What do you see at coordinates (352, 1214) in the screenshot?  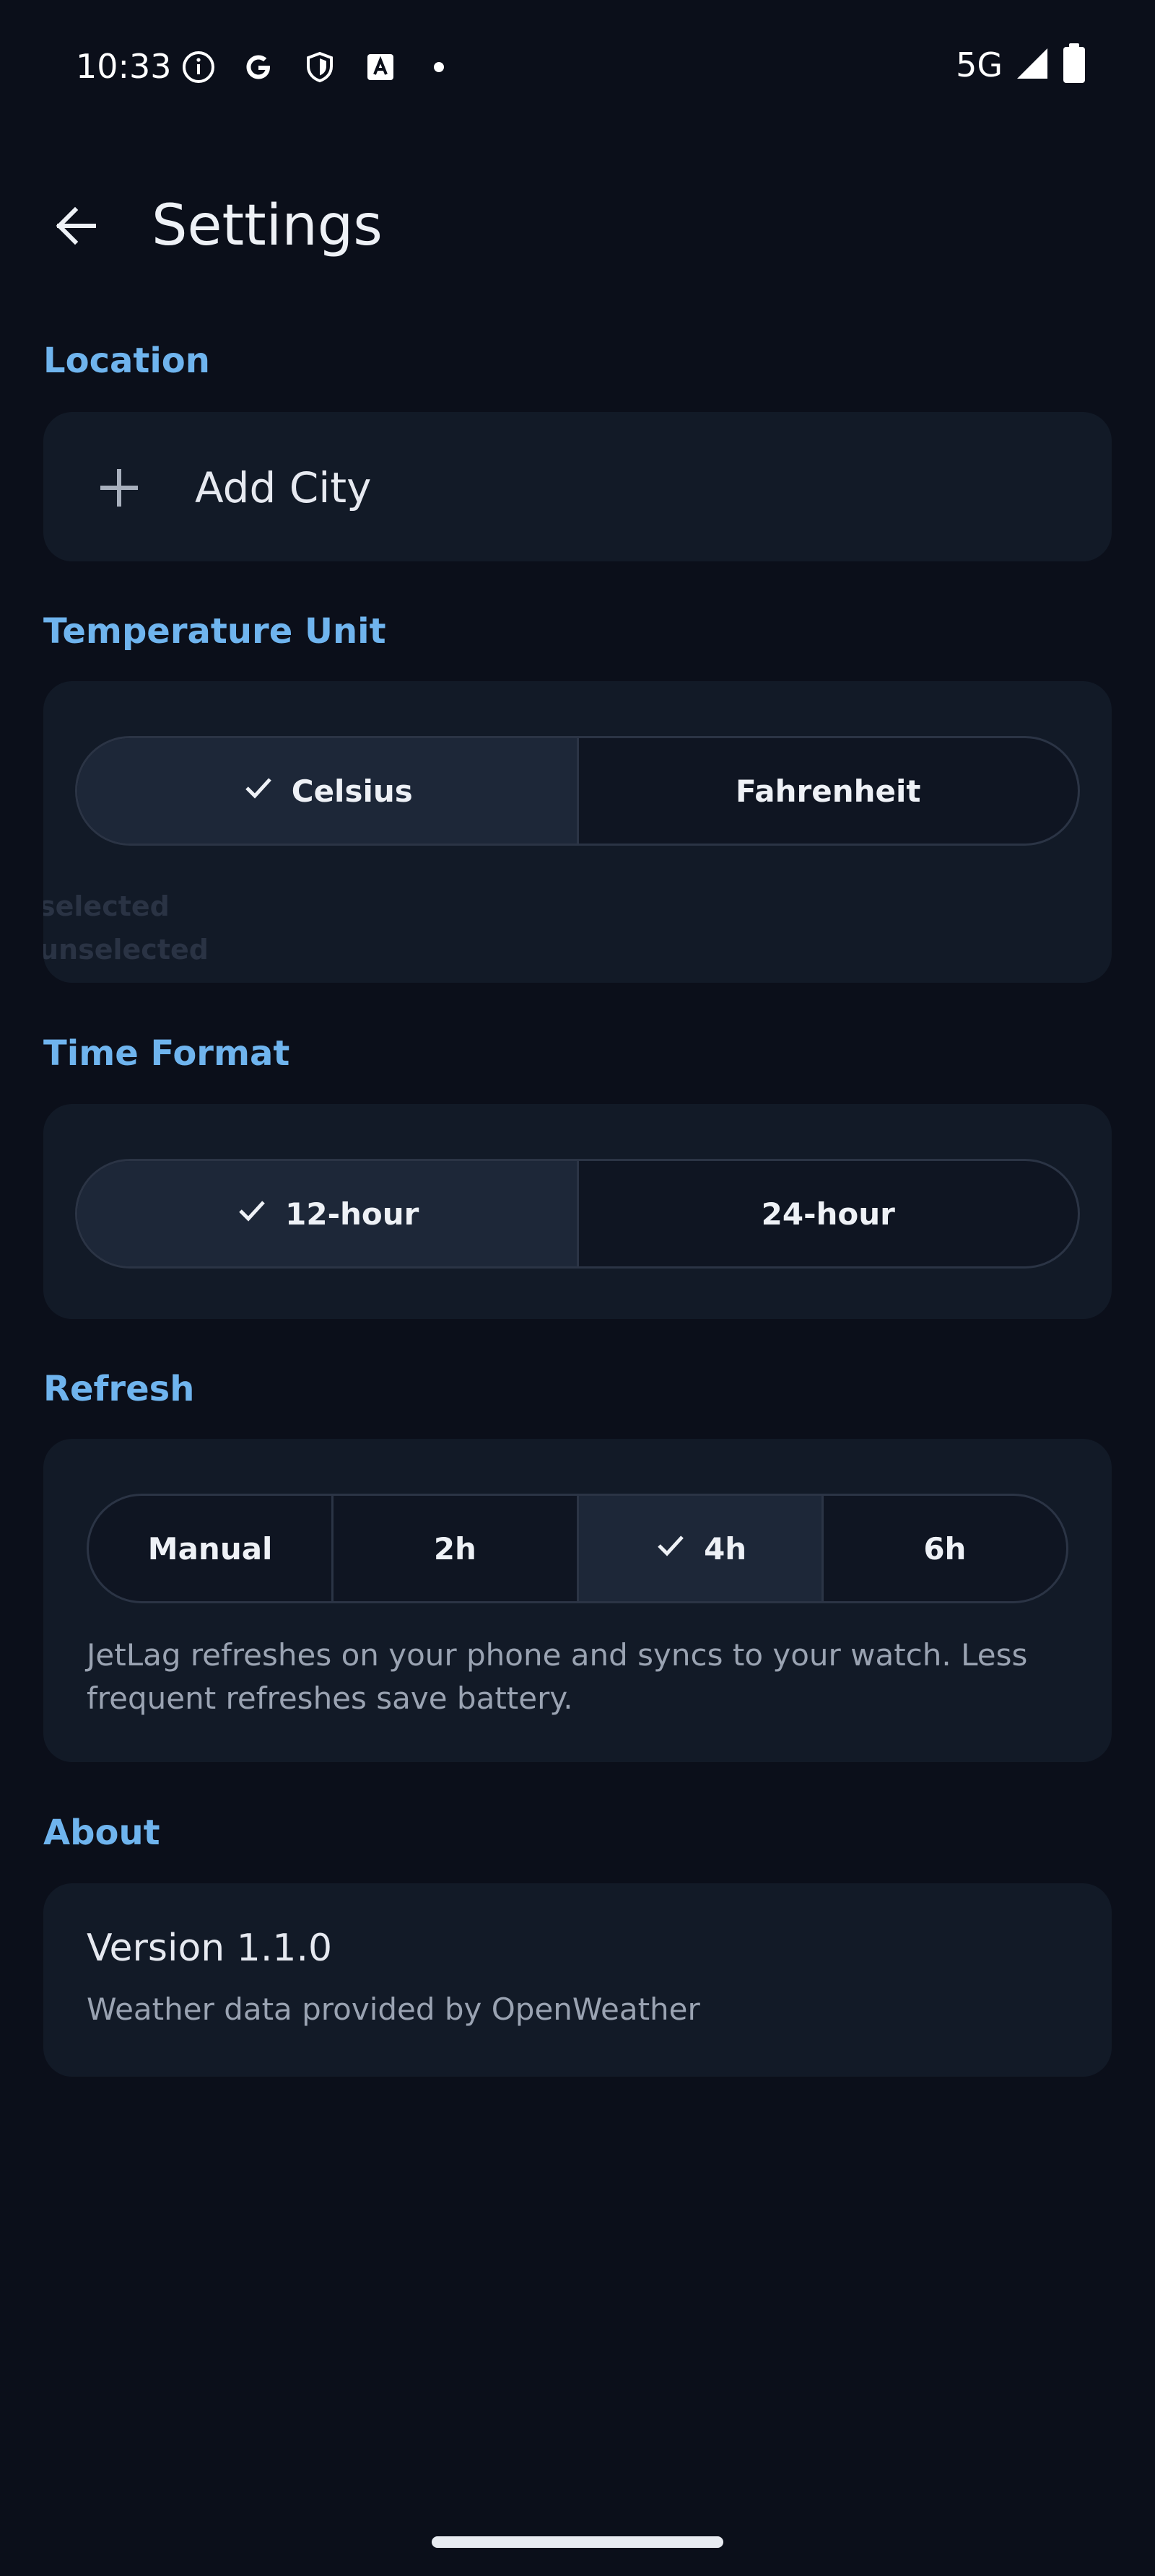 I see `segment-label: 12-hour` at bounding box center [352, 1214].